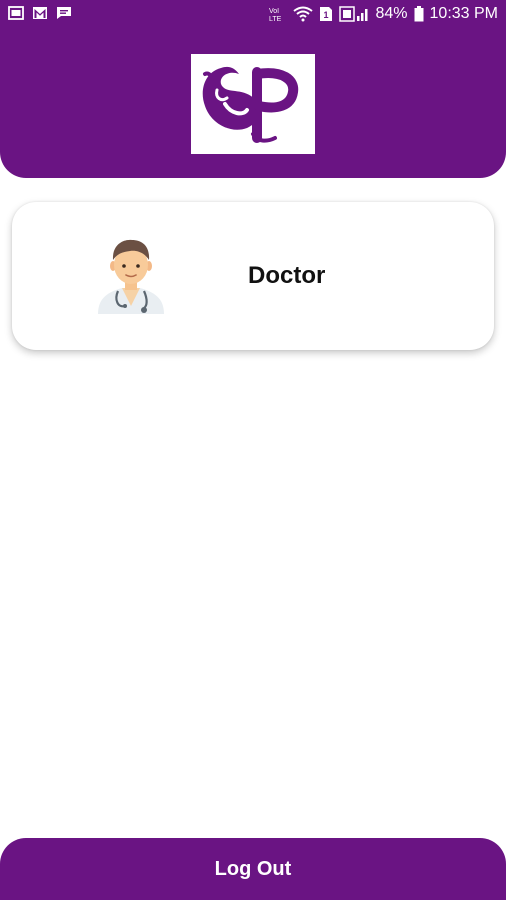 This screenshot has width=506, height=900. I want to click on wifi-icon, so click(303, 14).